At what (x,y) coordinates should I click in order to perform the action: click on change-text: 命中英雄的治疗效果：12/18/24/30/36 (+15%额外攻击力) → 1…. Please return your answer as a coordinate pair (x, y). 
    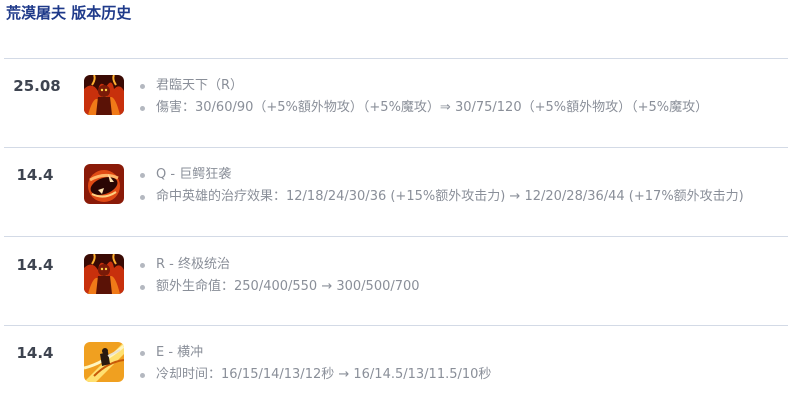
    Looking at the image, I should click on (450, 196).